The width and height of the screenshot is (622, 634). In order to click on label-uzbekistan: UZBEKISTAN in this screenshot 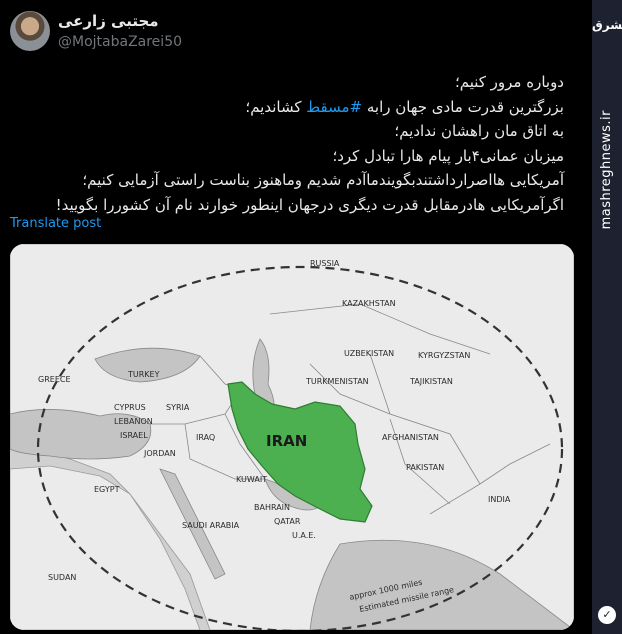, I will do `click(369, 353)`.